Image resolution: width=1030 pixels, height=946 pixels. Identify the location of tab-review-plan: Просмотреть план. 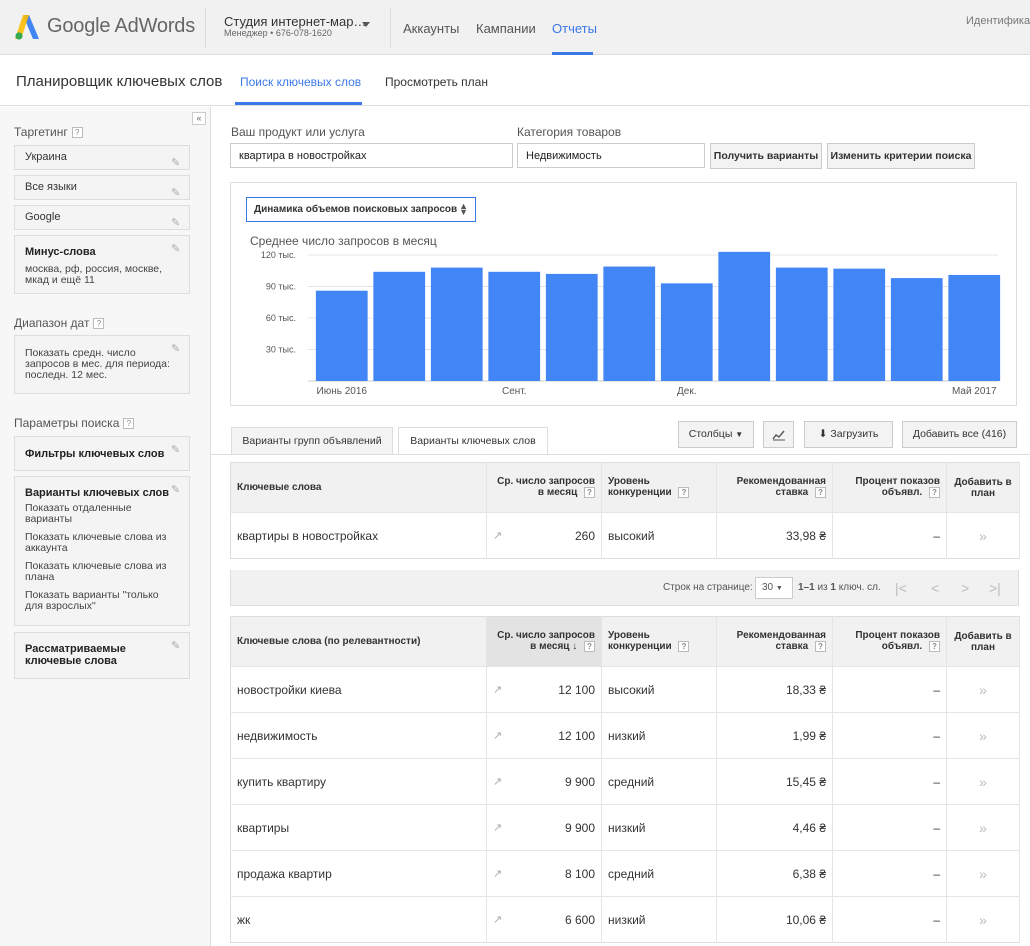
(436, 82).